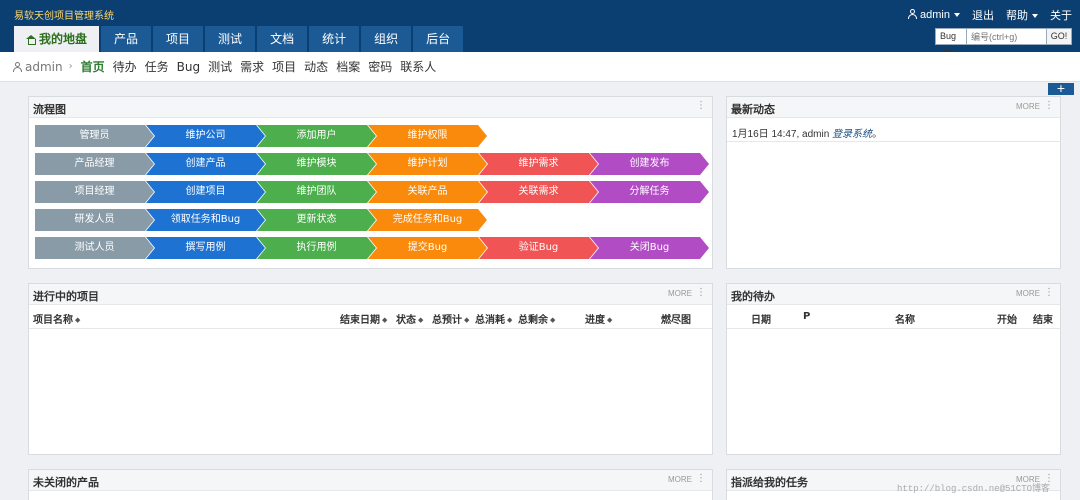 This screenshot has height=500, width=1080. I want to click on logout-link: 退出, so click(983, 15).